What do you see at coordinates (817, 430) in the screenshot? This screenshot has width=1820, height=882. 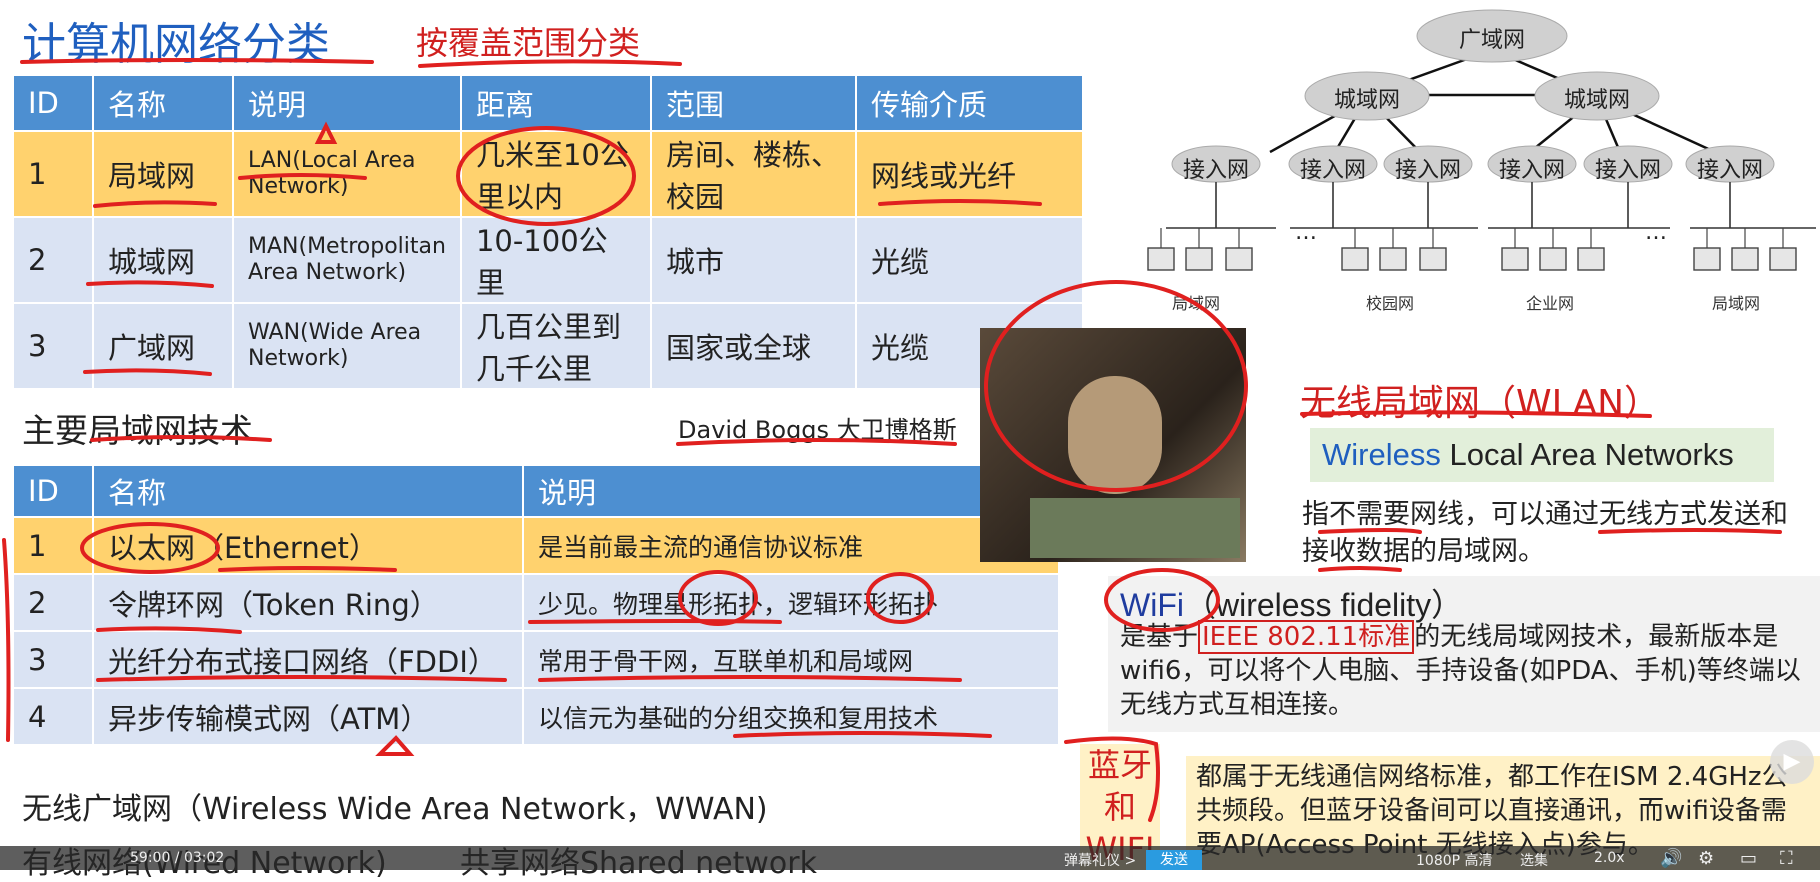 I see `photo-caption: David Boggs 大卫博格斯` at bounding box center [817, 430].